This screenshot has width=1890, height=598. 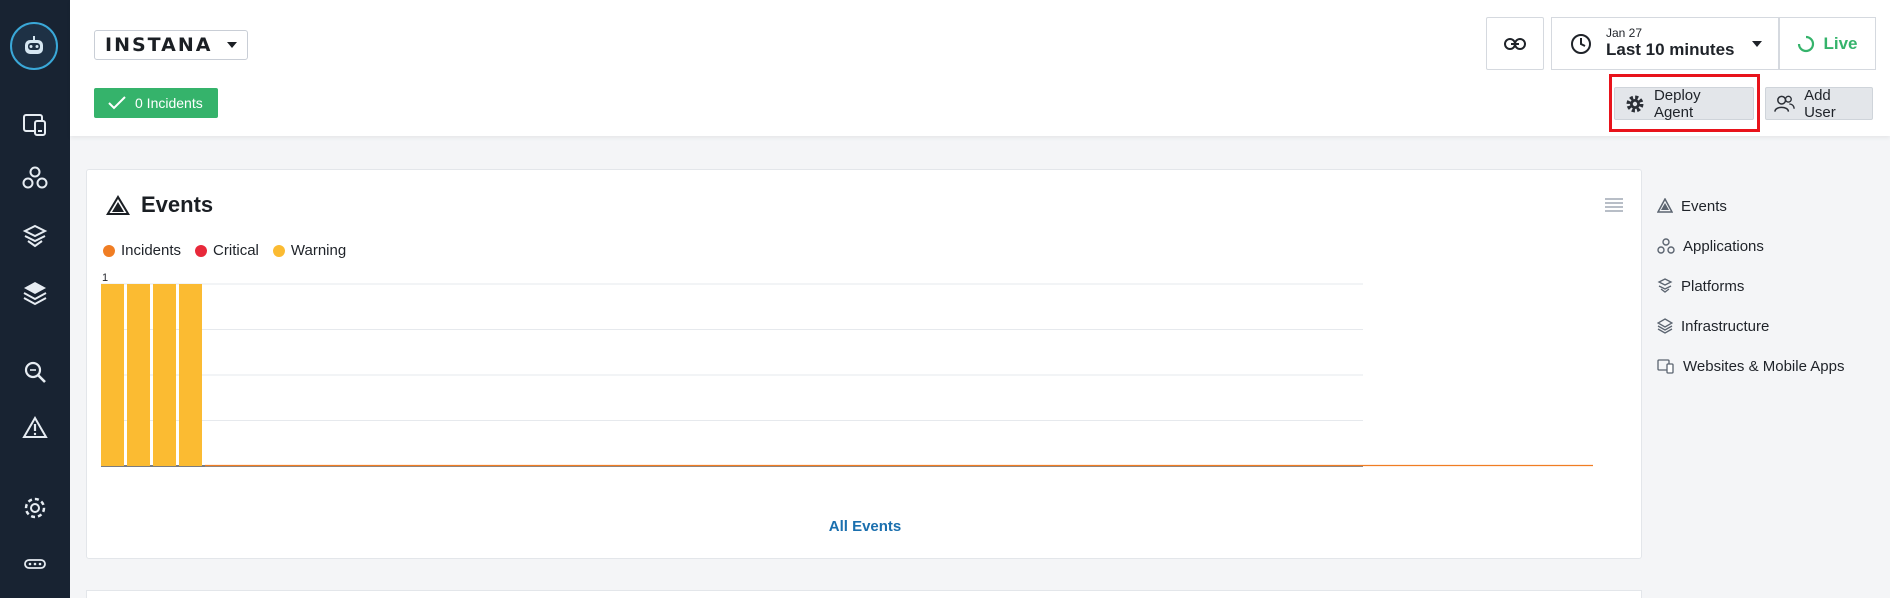 I want to click on settings-gear-icon, so click(x=35, y=508).